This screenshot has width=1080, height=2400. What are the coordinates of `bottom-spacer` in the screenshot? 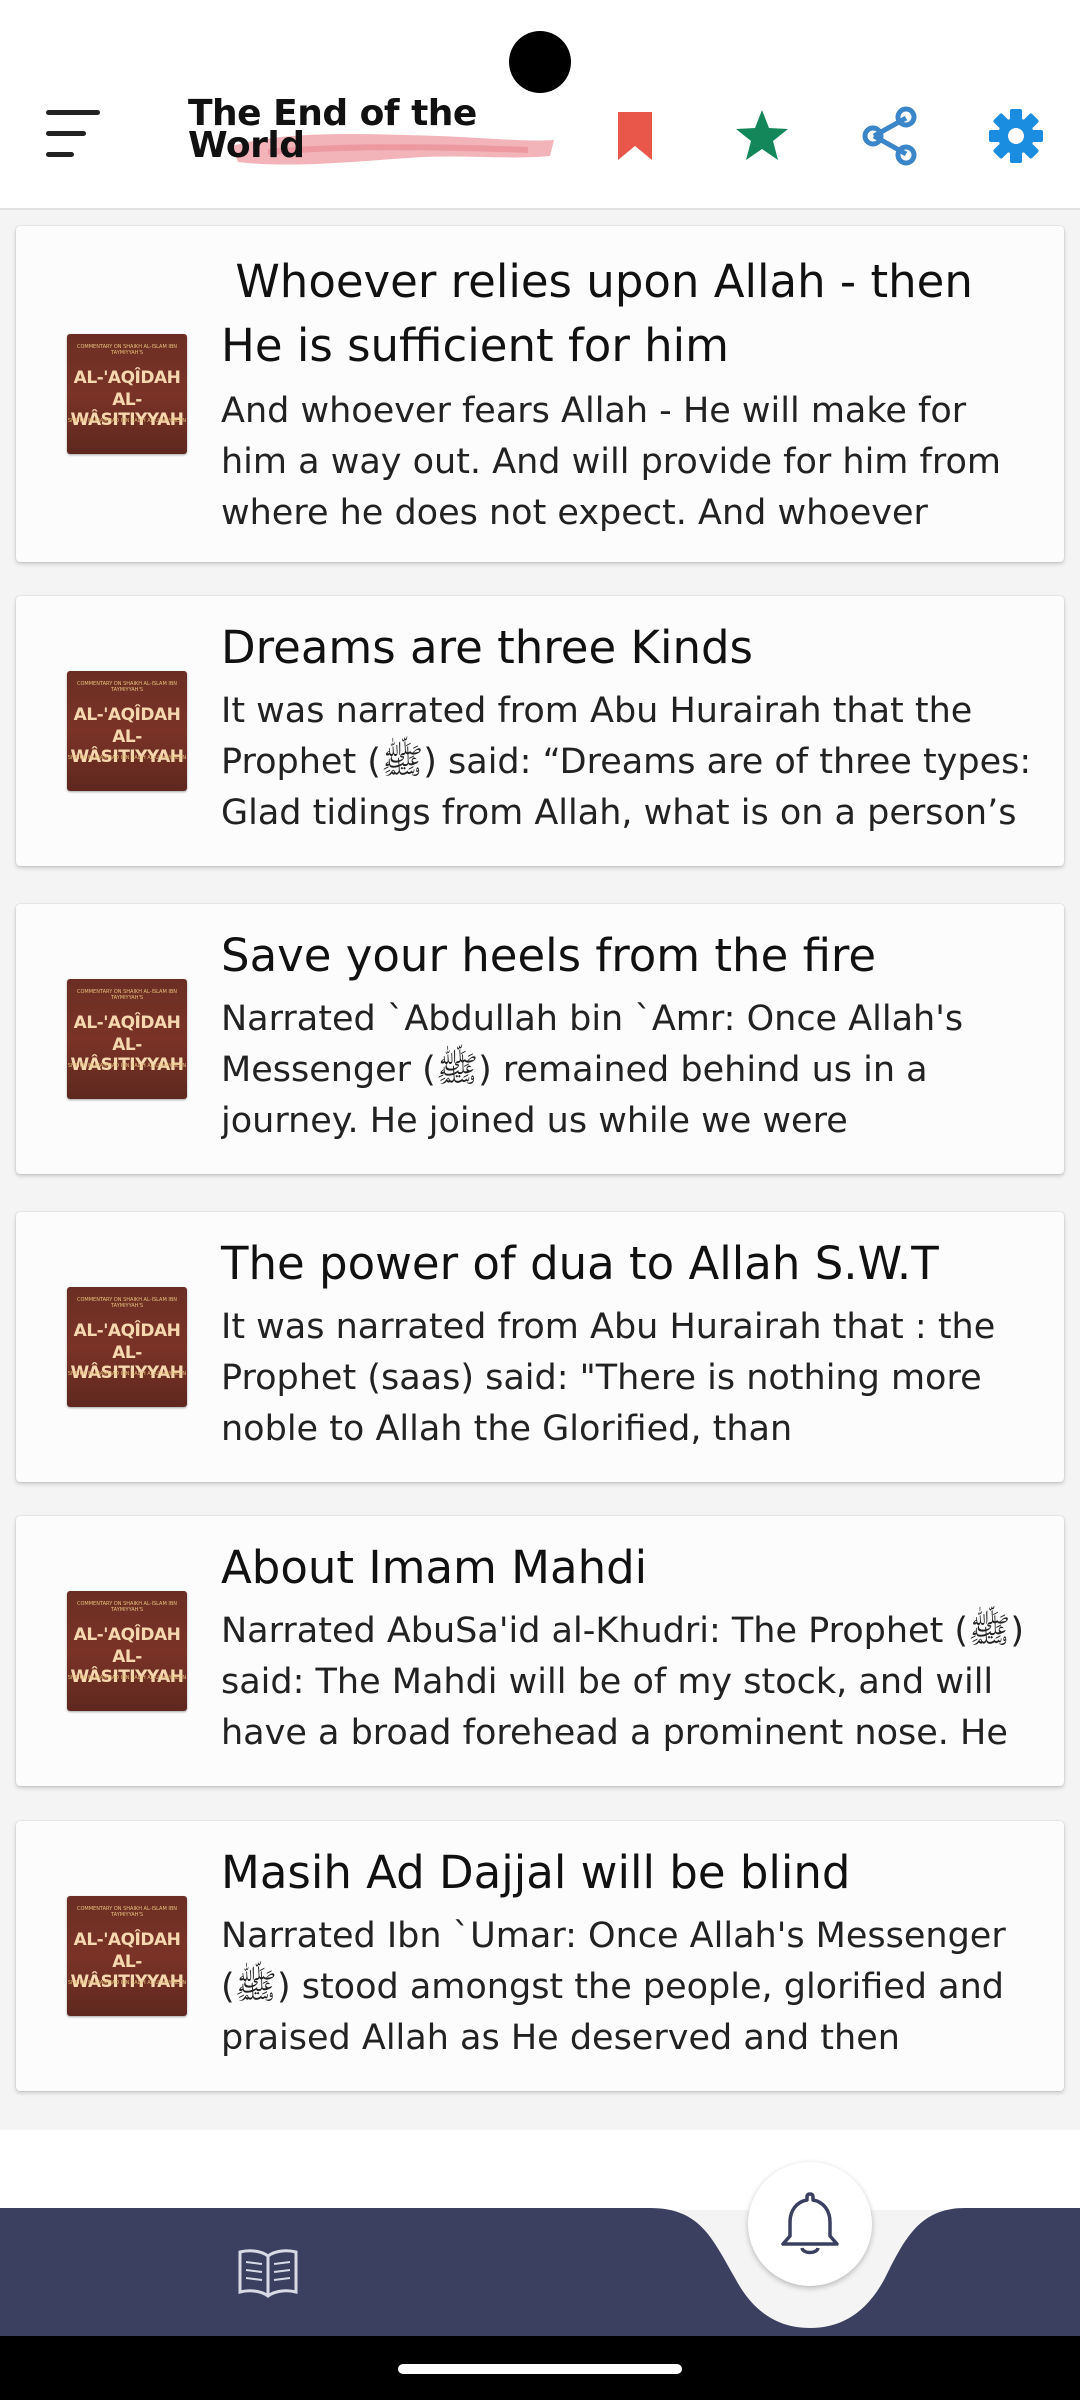 It's located at (540, 2170).